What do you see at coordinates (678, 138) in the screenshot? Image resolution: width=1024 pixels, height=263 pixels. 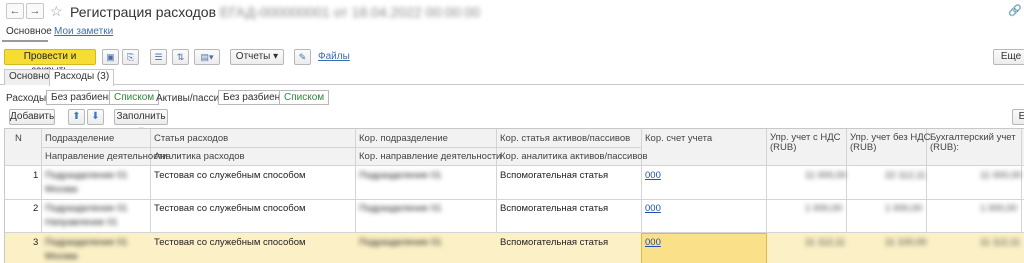 I see `header-corr-account: Кор. счет учета` at bounding box center [678, 138].